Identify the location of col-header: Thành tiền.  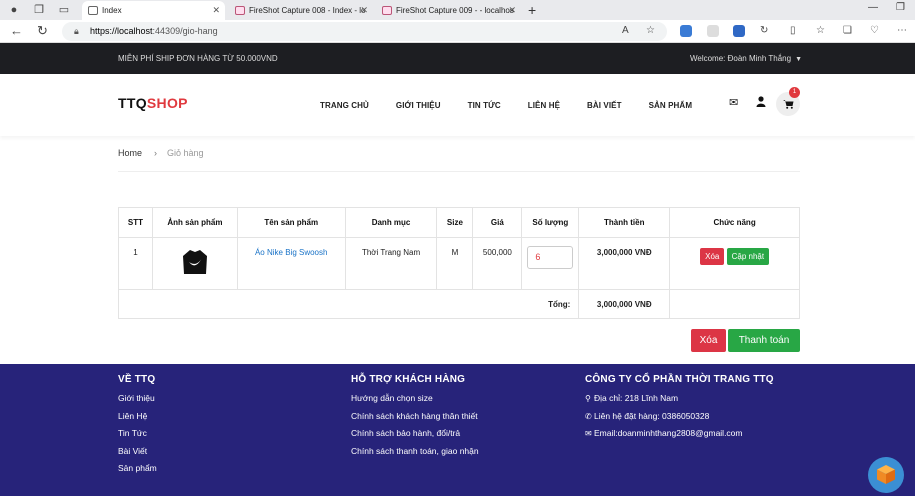
(624, 222).